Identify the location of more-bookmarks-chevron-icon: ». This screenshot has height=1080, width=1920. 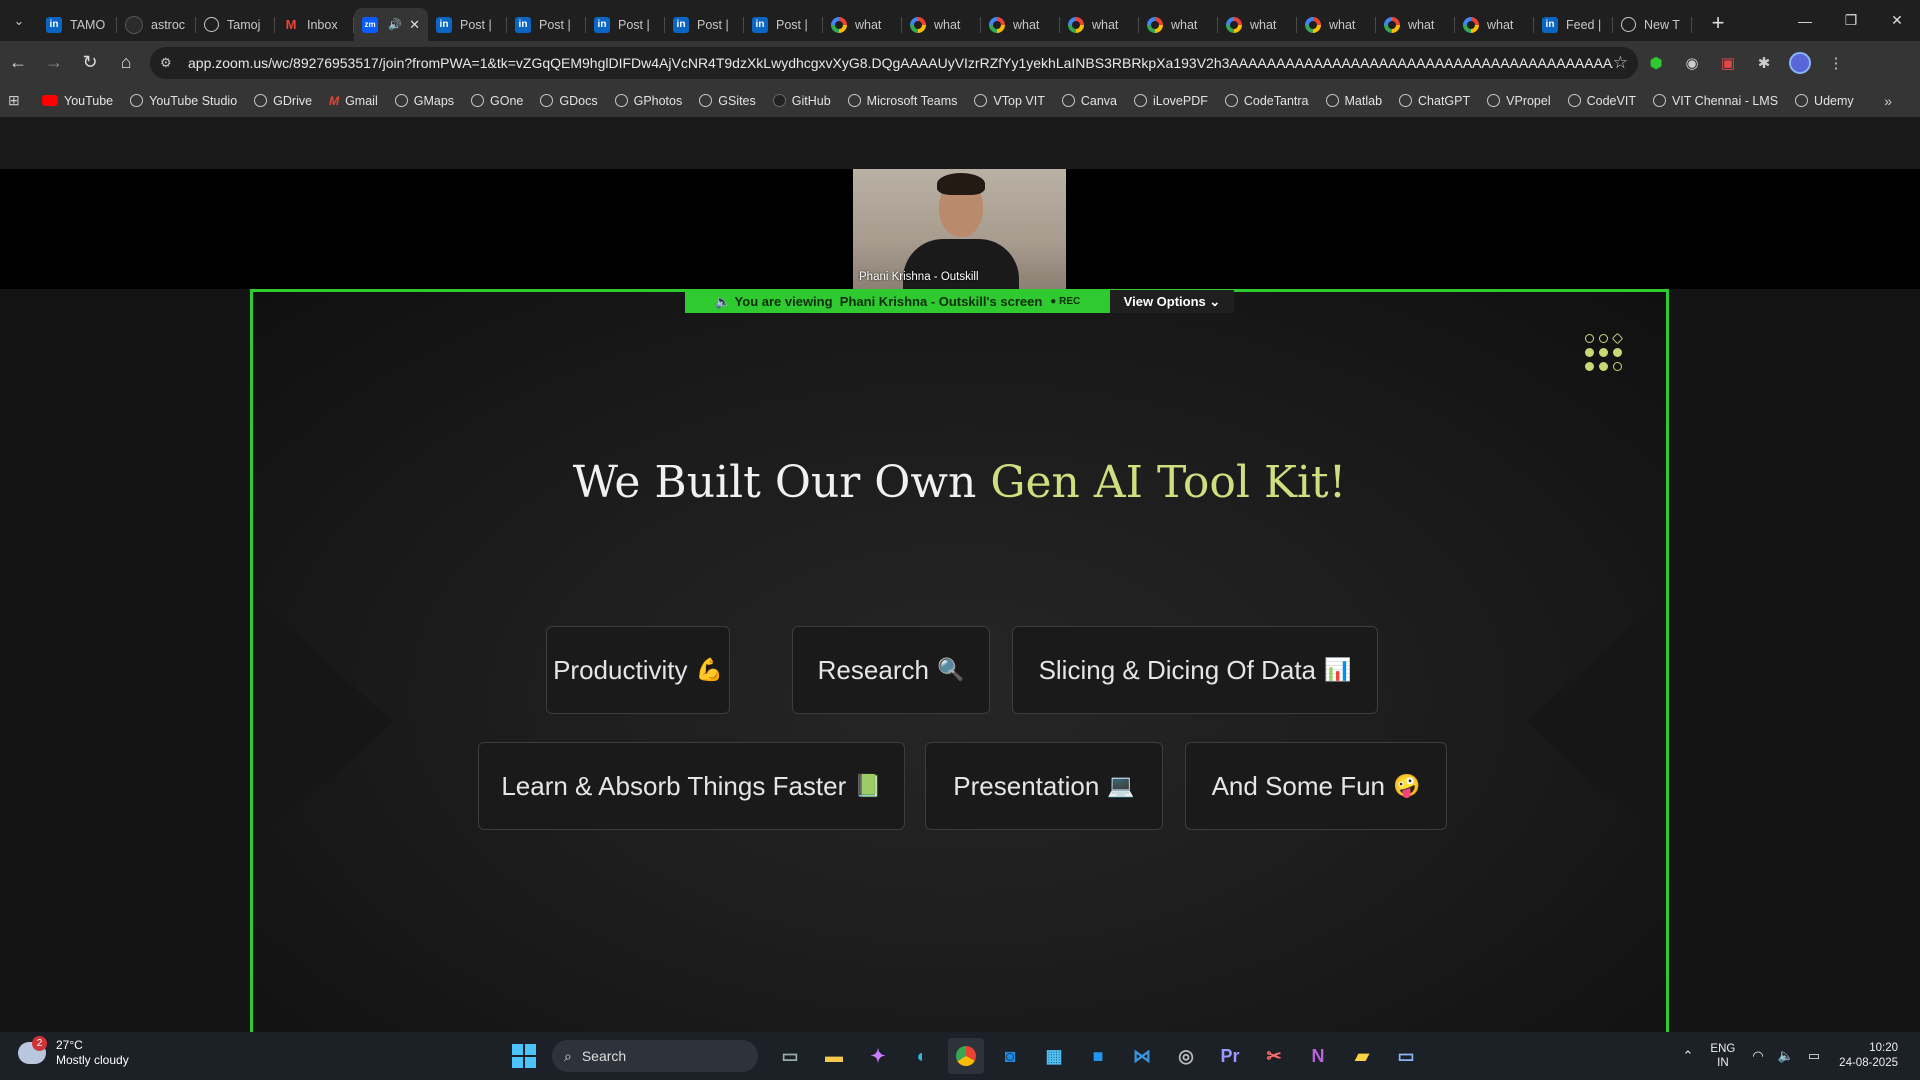
(1888, 101).